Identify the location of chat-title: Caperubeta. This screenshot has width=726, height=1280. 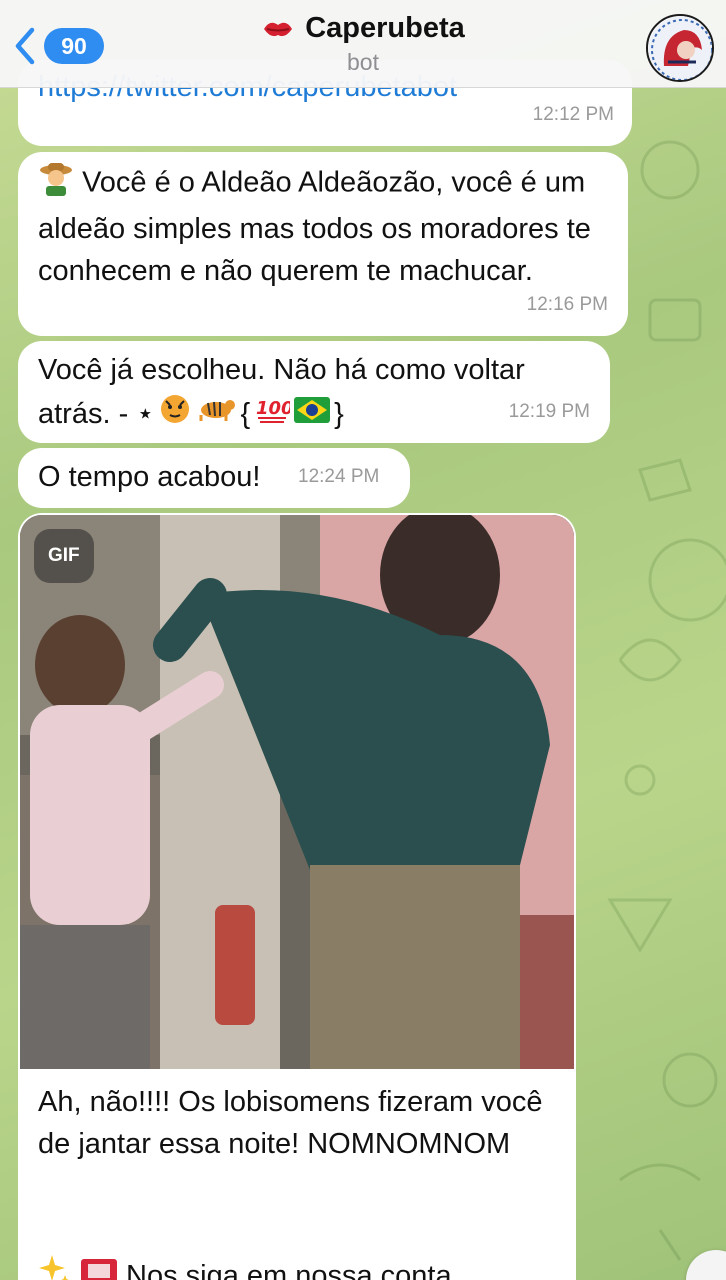
(385, 28).